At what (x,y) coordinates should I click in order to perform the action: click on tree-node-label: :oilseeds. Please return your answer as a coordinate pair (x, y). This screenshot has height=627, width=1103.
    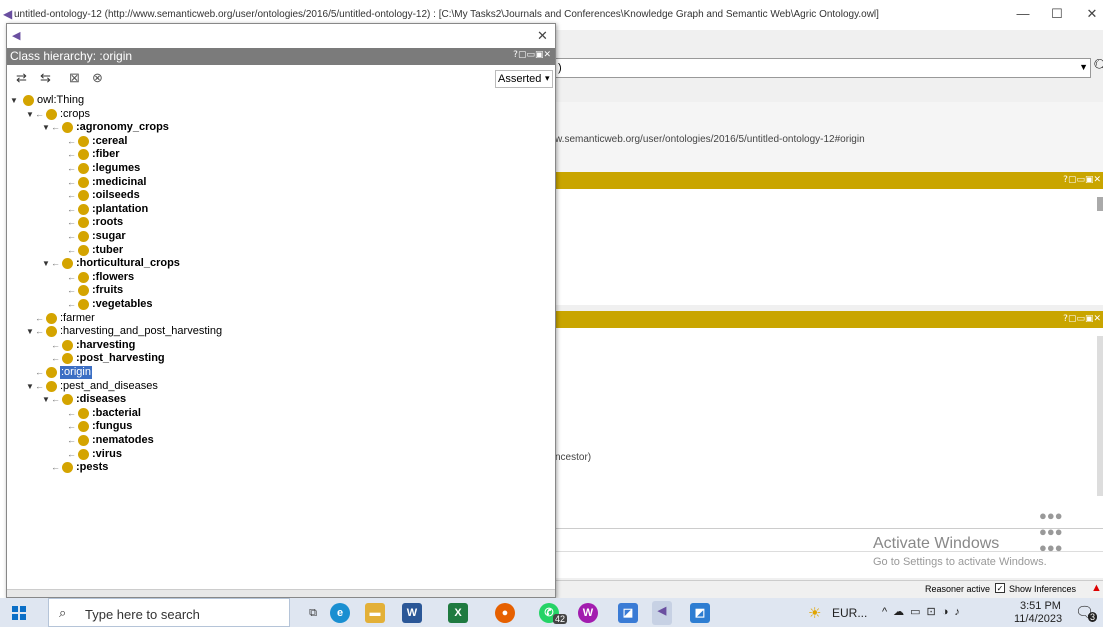
    Looking at the image, I should click on (116, 195).